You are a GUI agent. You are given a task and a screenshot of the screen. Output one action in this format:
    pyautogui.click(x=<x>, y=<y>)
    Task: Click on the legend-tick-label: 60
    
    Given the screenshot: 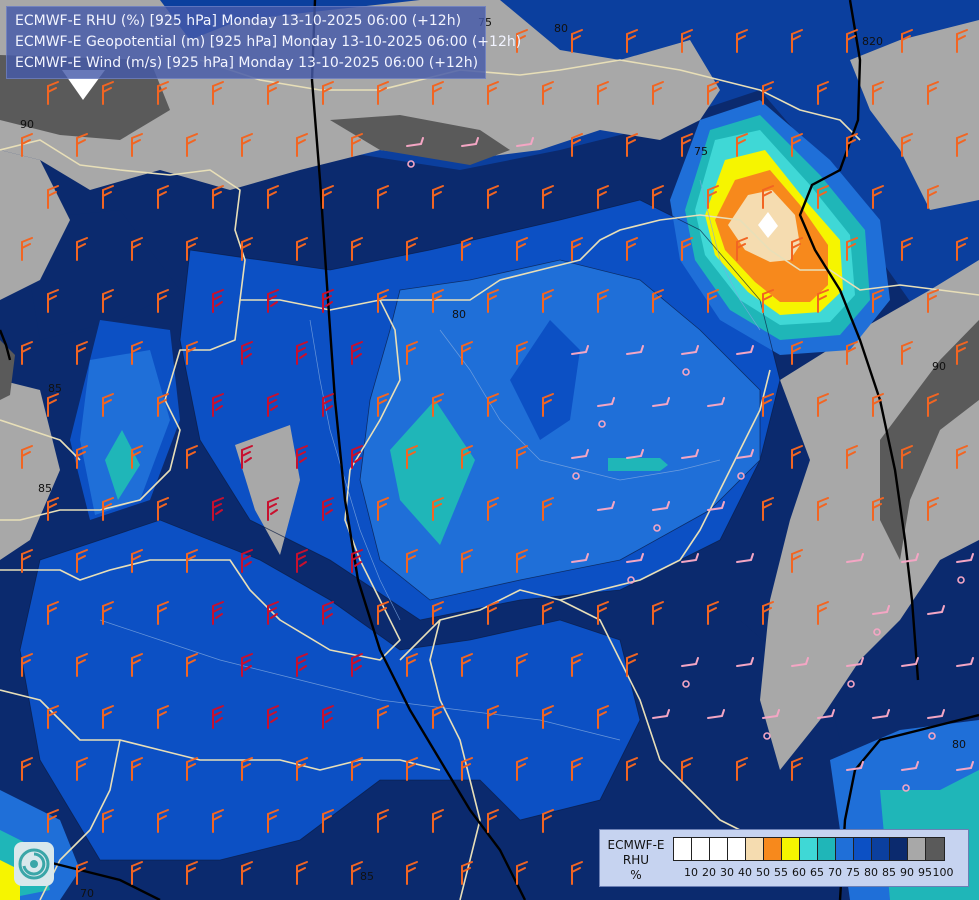 What is the action you would take?
    pyautogui.click(x=799, y=872)
    